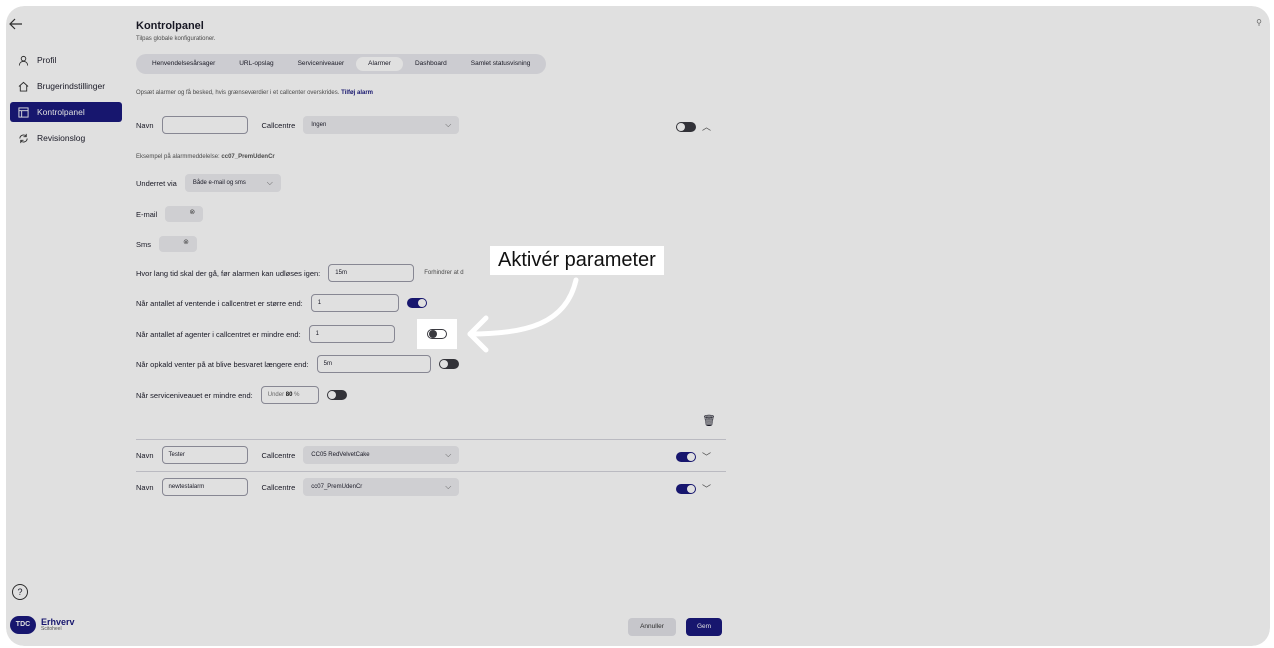 The image size is (1274, 648). I want to click on service-label: Når serviceniveauet er mindre end:, so click(194, 395).